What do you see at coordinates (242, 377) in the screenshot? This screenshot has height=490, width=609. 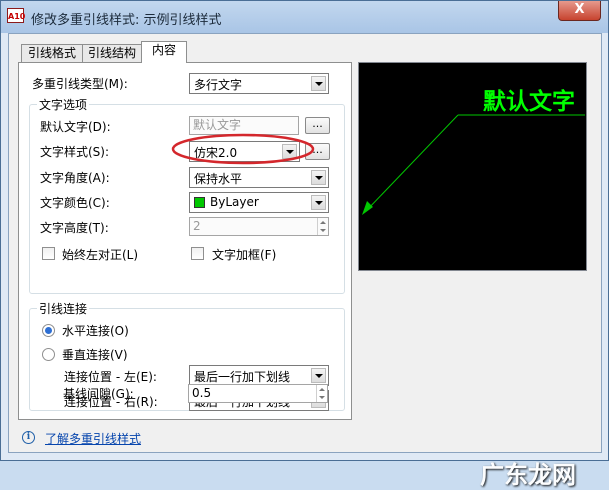 I see `attachment-left-value: 最后一行加下划线` at bounding box center [242, 377].